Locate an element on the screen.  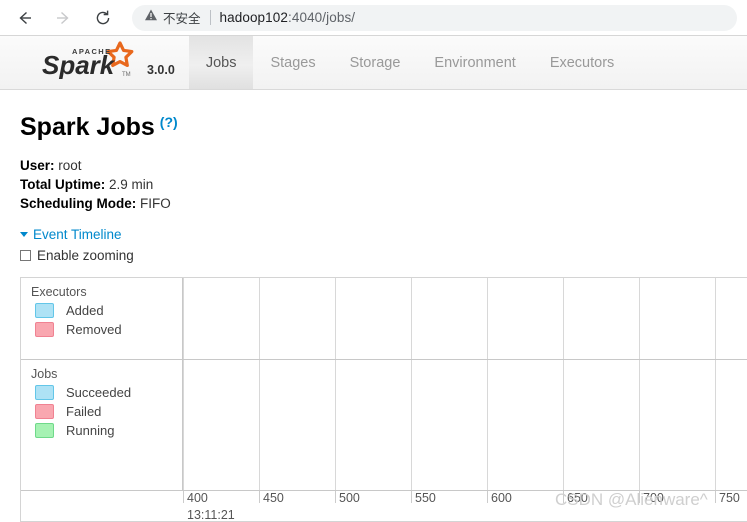
chevron-down-icon is located at coordinates (24, 234).